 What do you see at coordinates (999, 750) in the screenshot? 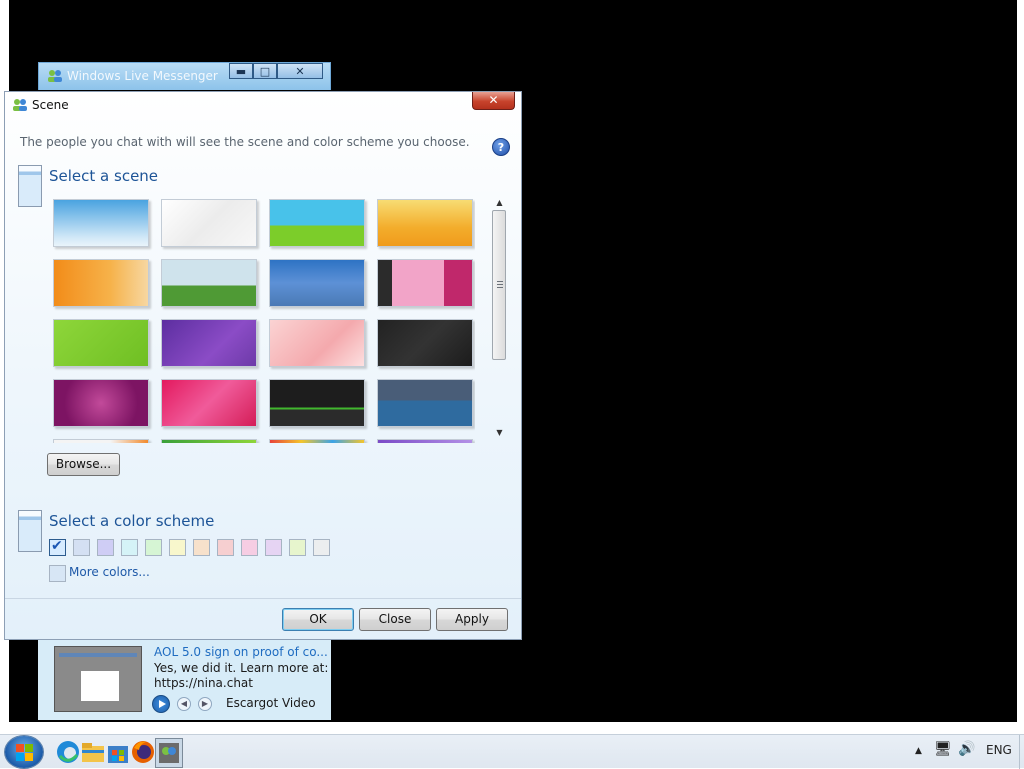
I see `language-indicator: ENG` at bounding box center [999, 750].